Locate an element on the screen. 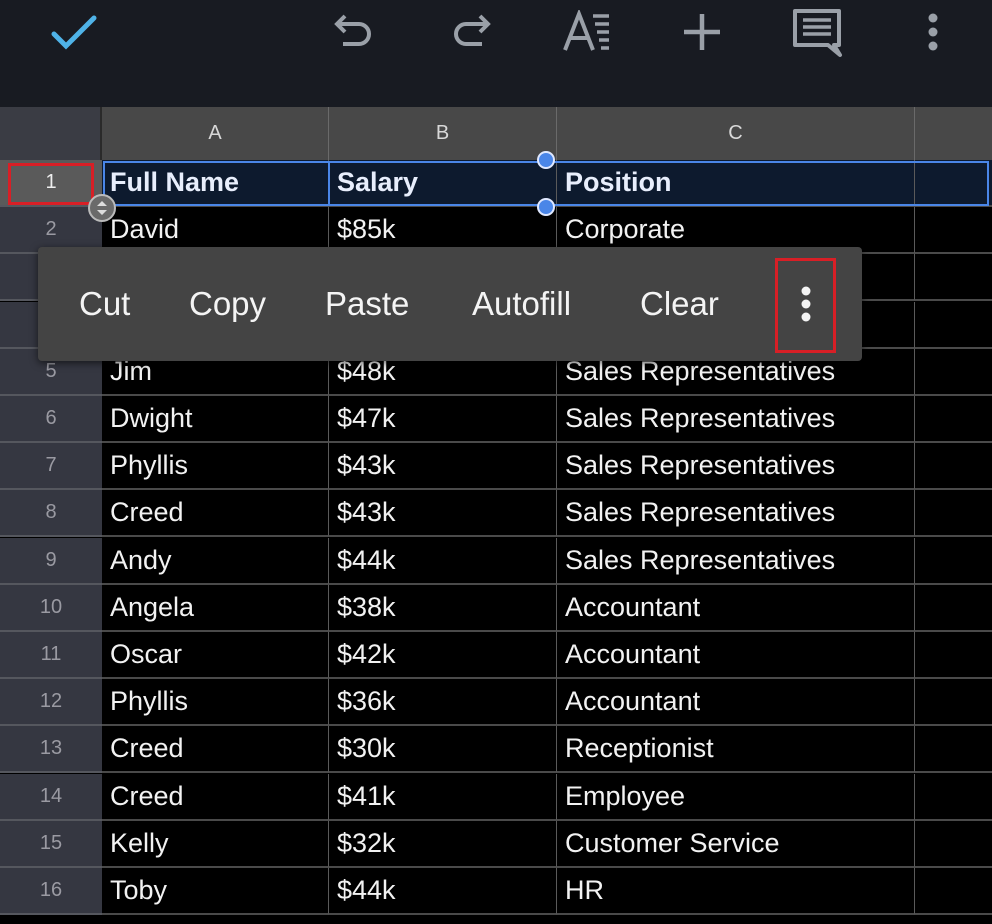 Image resolution: width=992 pixels, height=924 pixels. table-row: 6 Dwight $47k Sales Representatives is located at coordinates (496, 419).